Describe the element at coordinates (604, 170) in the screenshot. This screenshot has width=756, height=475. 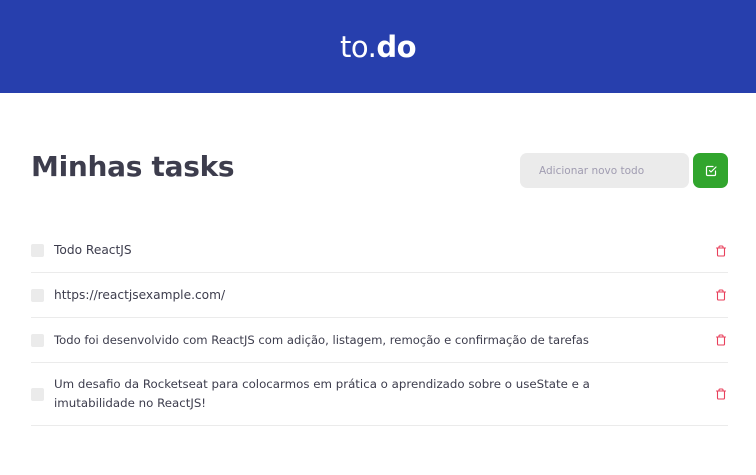
I see `new-task-input` at that location.